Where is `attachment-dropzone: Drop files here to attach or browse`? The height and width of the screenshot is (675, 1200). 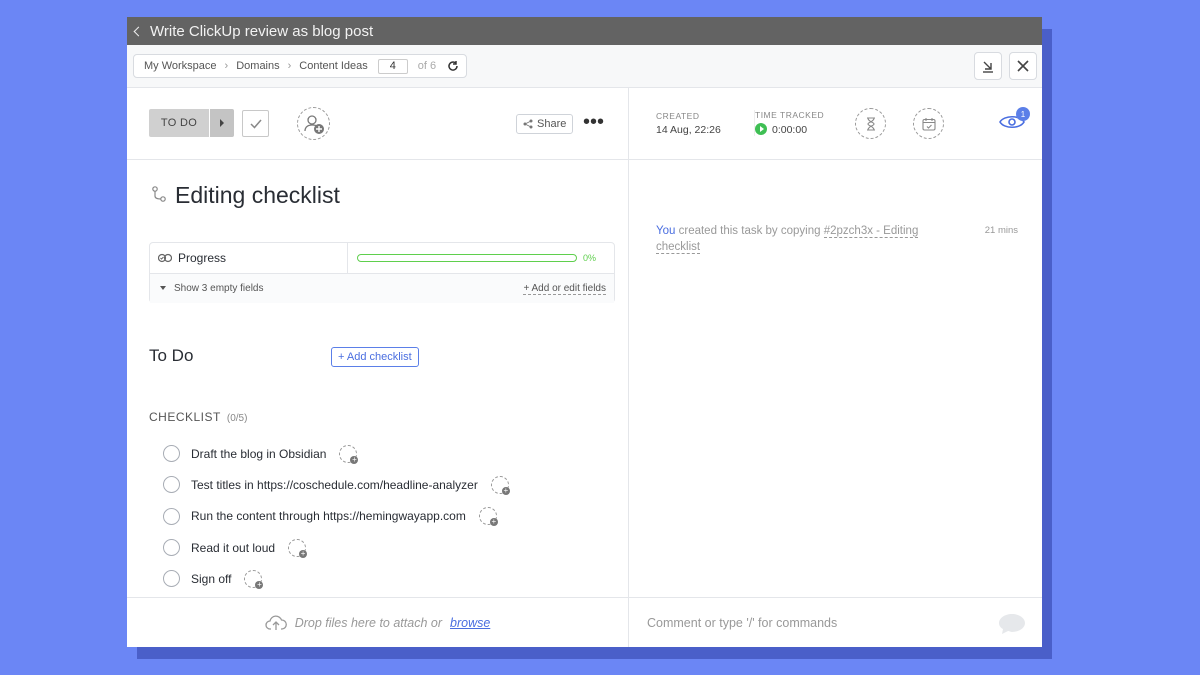 attachment-dropzone: Drop files here to attach or browse is located at coordinates (378, 622).